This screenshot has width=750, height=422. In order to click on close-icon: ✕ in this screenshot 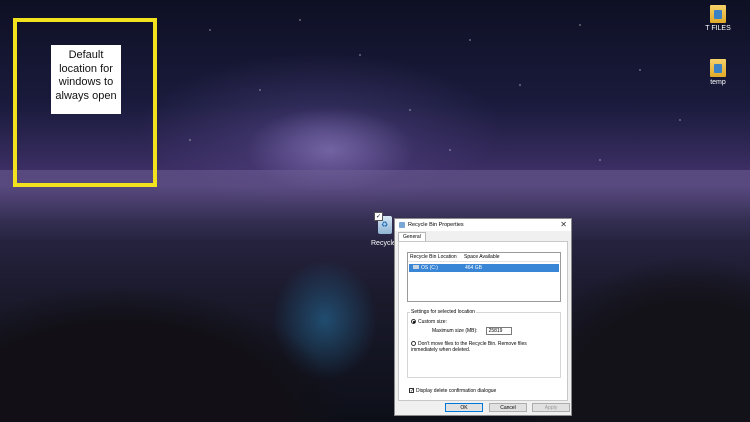, I will do `click(563, 224)`.